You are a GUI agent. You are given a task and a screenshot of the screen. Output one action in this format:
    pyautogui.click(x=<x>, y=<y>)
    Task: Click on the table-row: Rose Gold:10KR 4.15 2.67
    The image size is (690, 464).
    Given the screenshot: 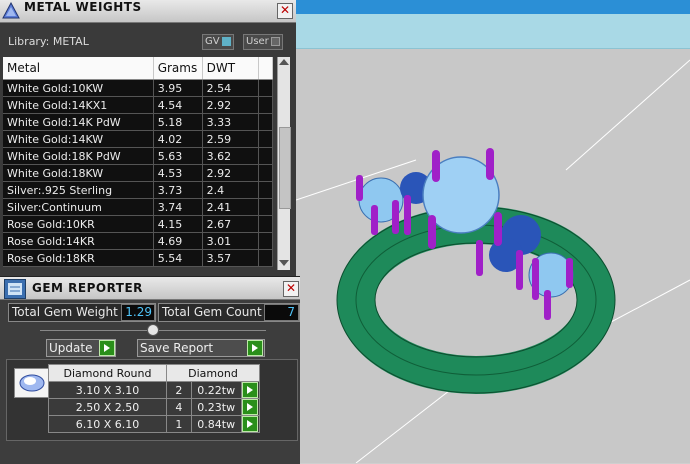 What is the action you would take?
    pyautogui.click(x=138, y=224)
    